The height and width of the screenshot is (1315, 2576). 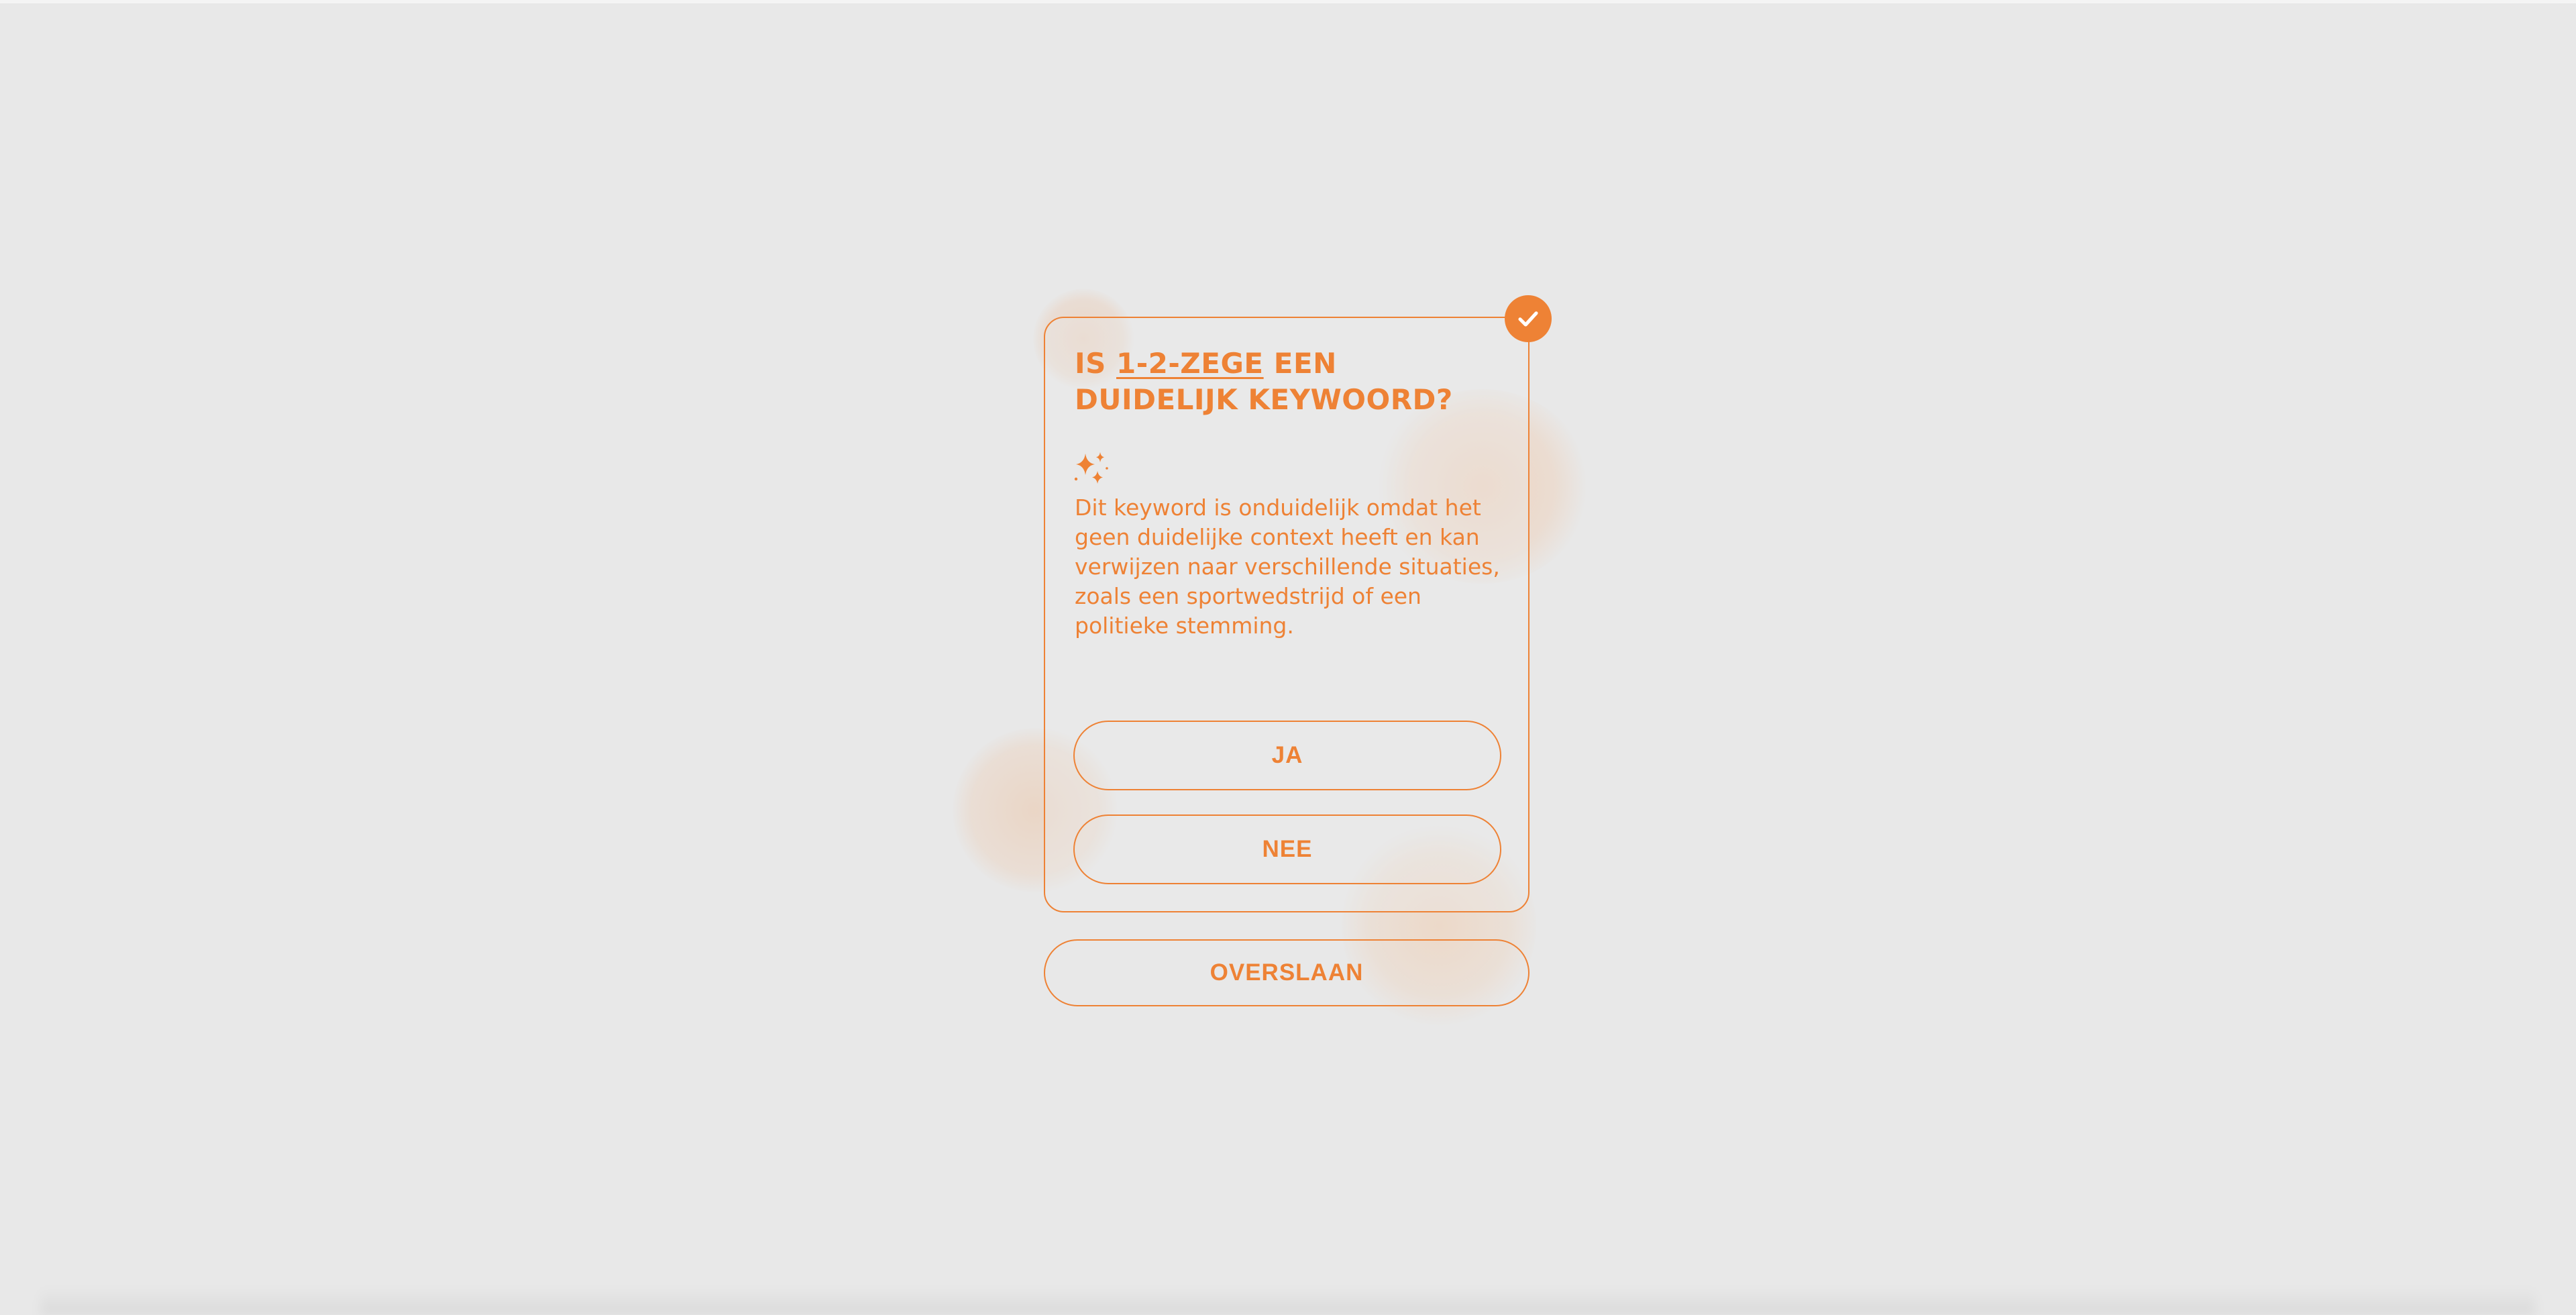 I want to click on question-title: IS 1-2-ZEGE EEN DUIDELIJK KEYWOORD?, so click(x=1289, y=382).